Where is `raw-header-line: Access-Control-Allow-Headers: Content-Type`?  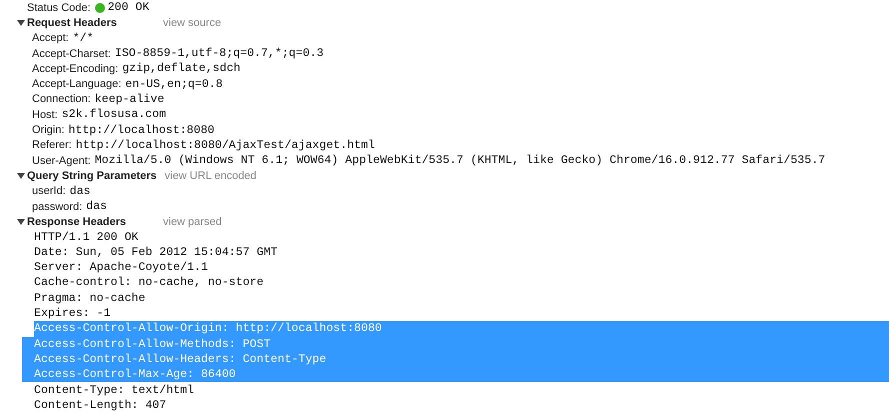
raw-header-line: Access-Control-Allow-Headers: Content-Type is located at coordinates (180, 359).